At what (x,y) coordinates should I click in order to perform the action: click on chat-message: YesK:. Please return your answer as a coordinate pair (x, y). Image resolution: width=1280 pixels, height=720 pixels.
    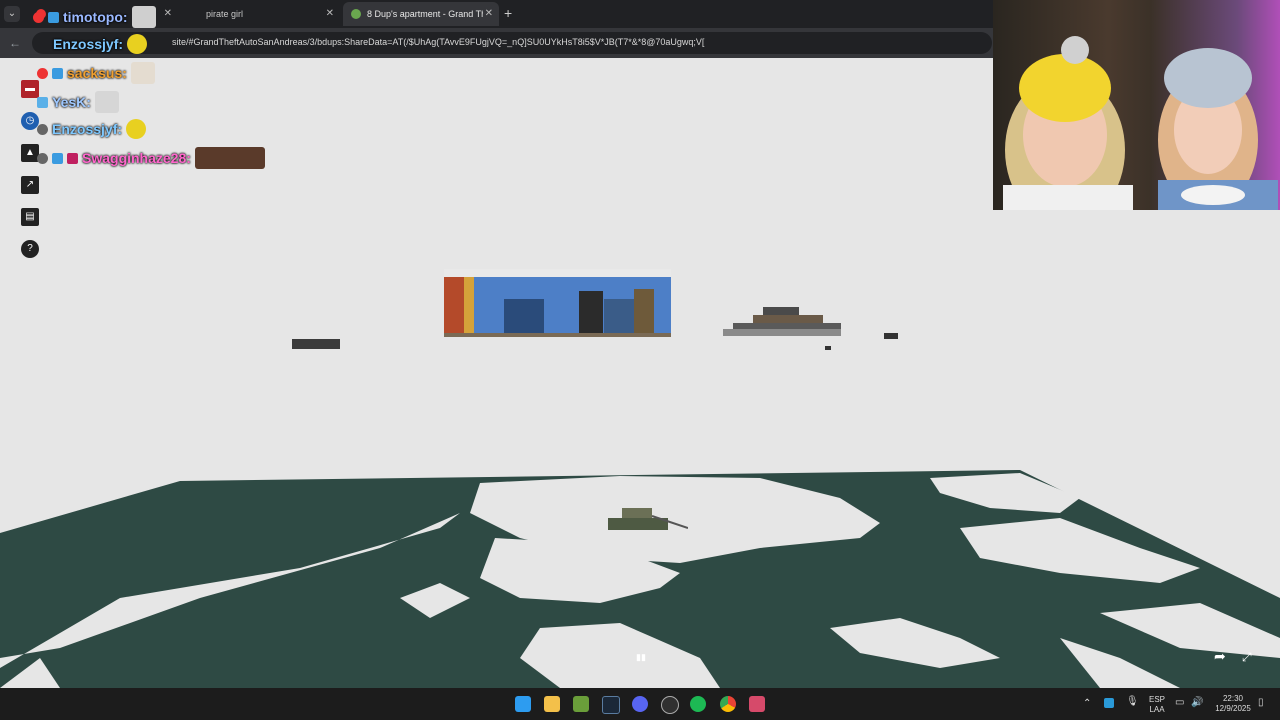
    Looking at the image, I should click on (78, 102).